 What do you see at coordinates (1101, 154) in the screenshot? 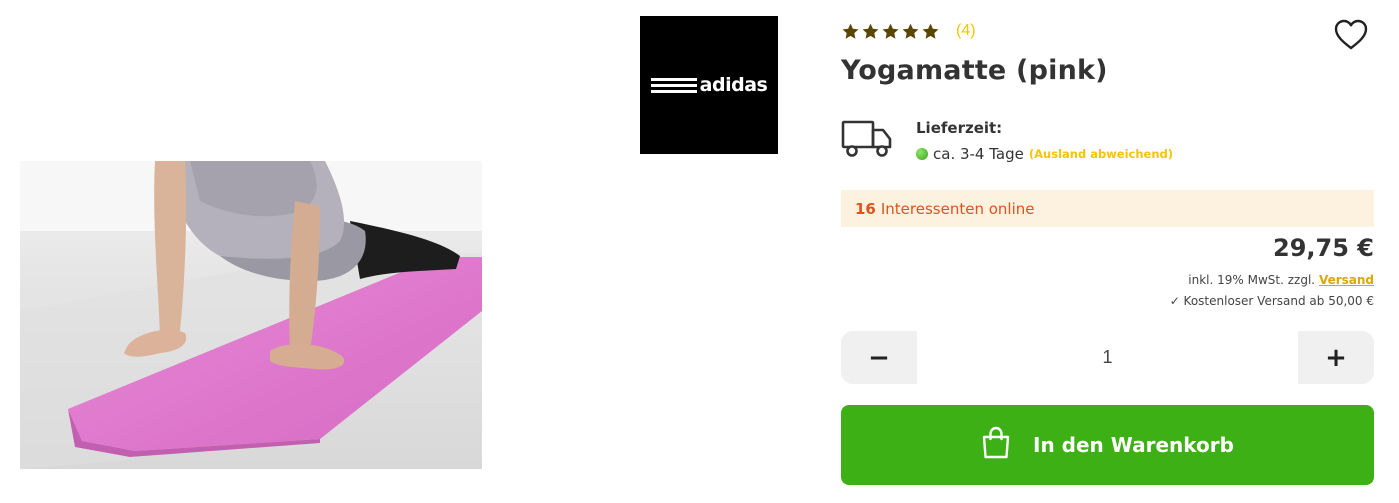
I see `delivery-note: (Ausland abweichend)` at bounding box center [1101, 154].